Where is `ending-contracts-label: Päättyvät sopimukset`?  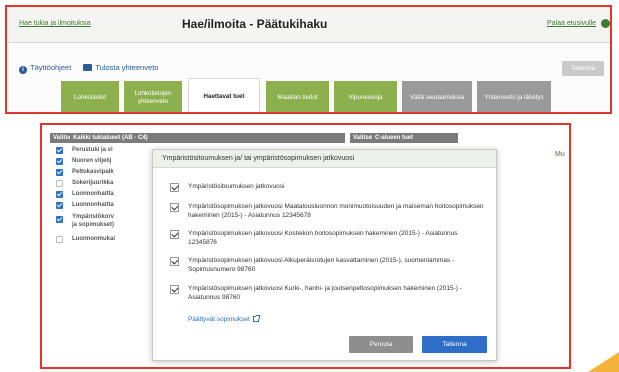
ending-contracts-label: Päättyvät sopimukset is located at coordinates (219, 319).